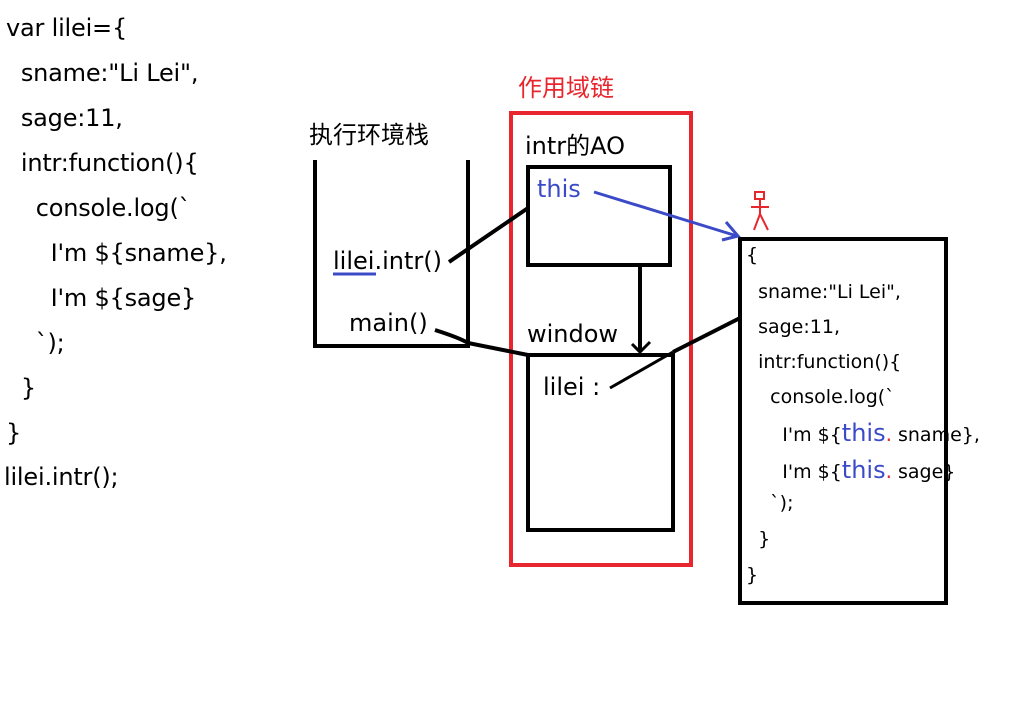 The image size is (1018, 712). I want to click on person-doodle-icon, so click(760, 211).